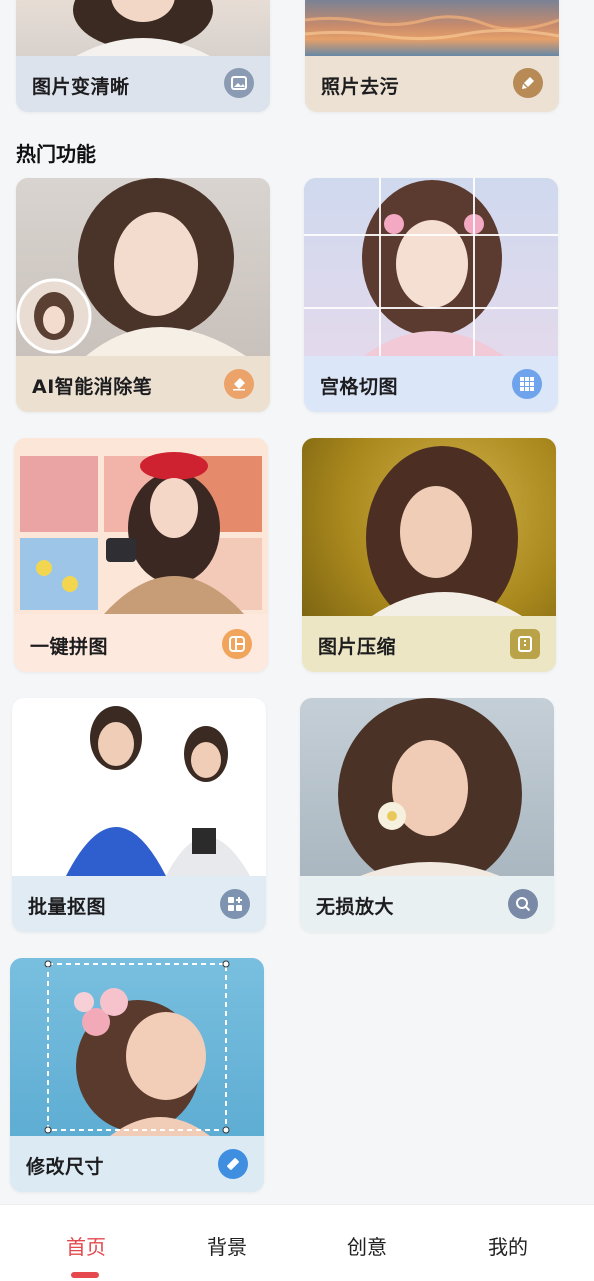  I want to click on feature-card-enhance: 图片变清晰, so click(143, 56).